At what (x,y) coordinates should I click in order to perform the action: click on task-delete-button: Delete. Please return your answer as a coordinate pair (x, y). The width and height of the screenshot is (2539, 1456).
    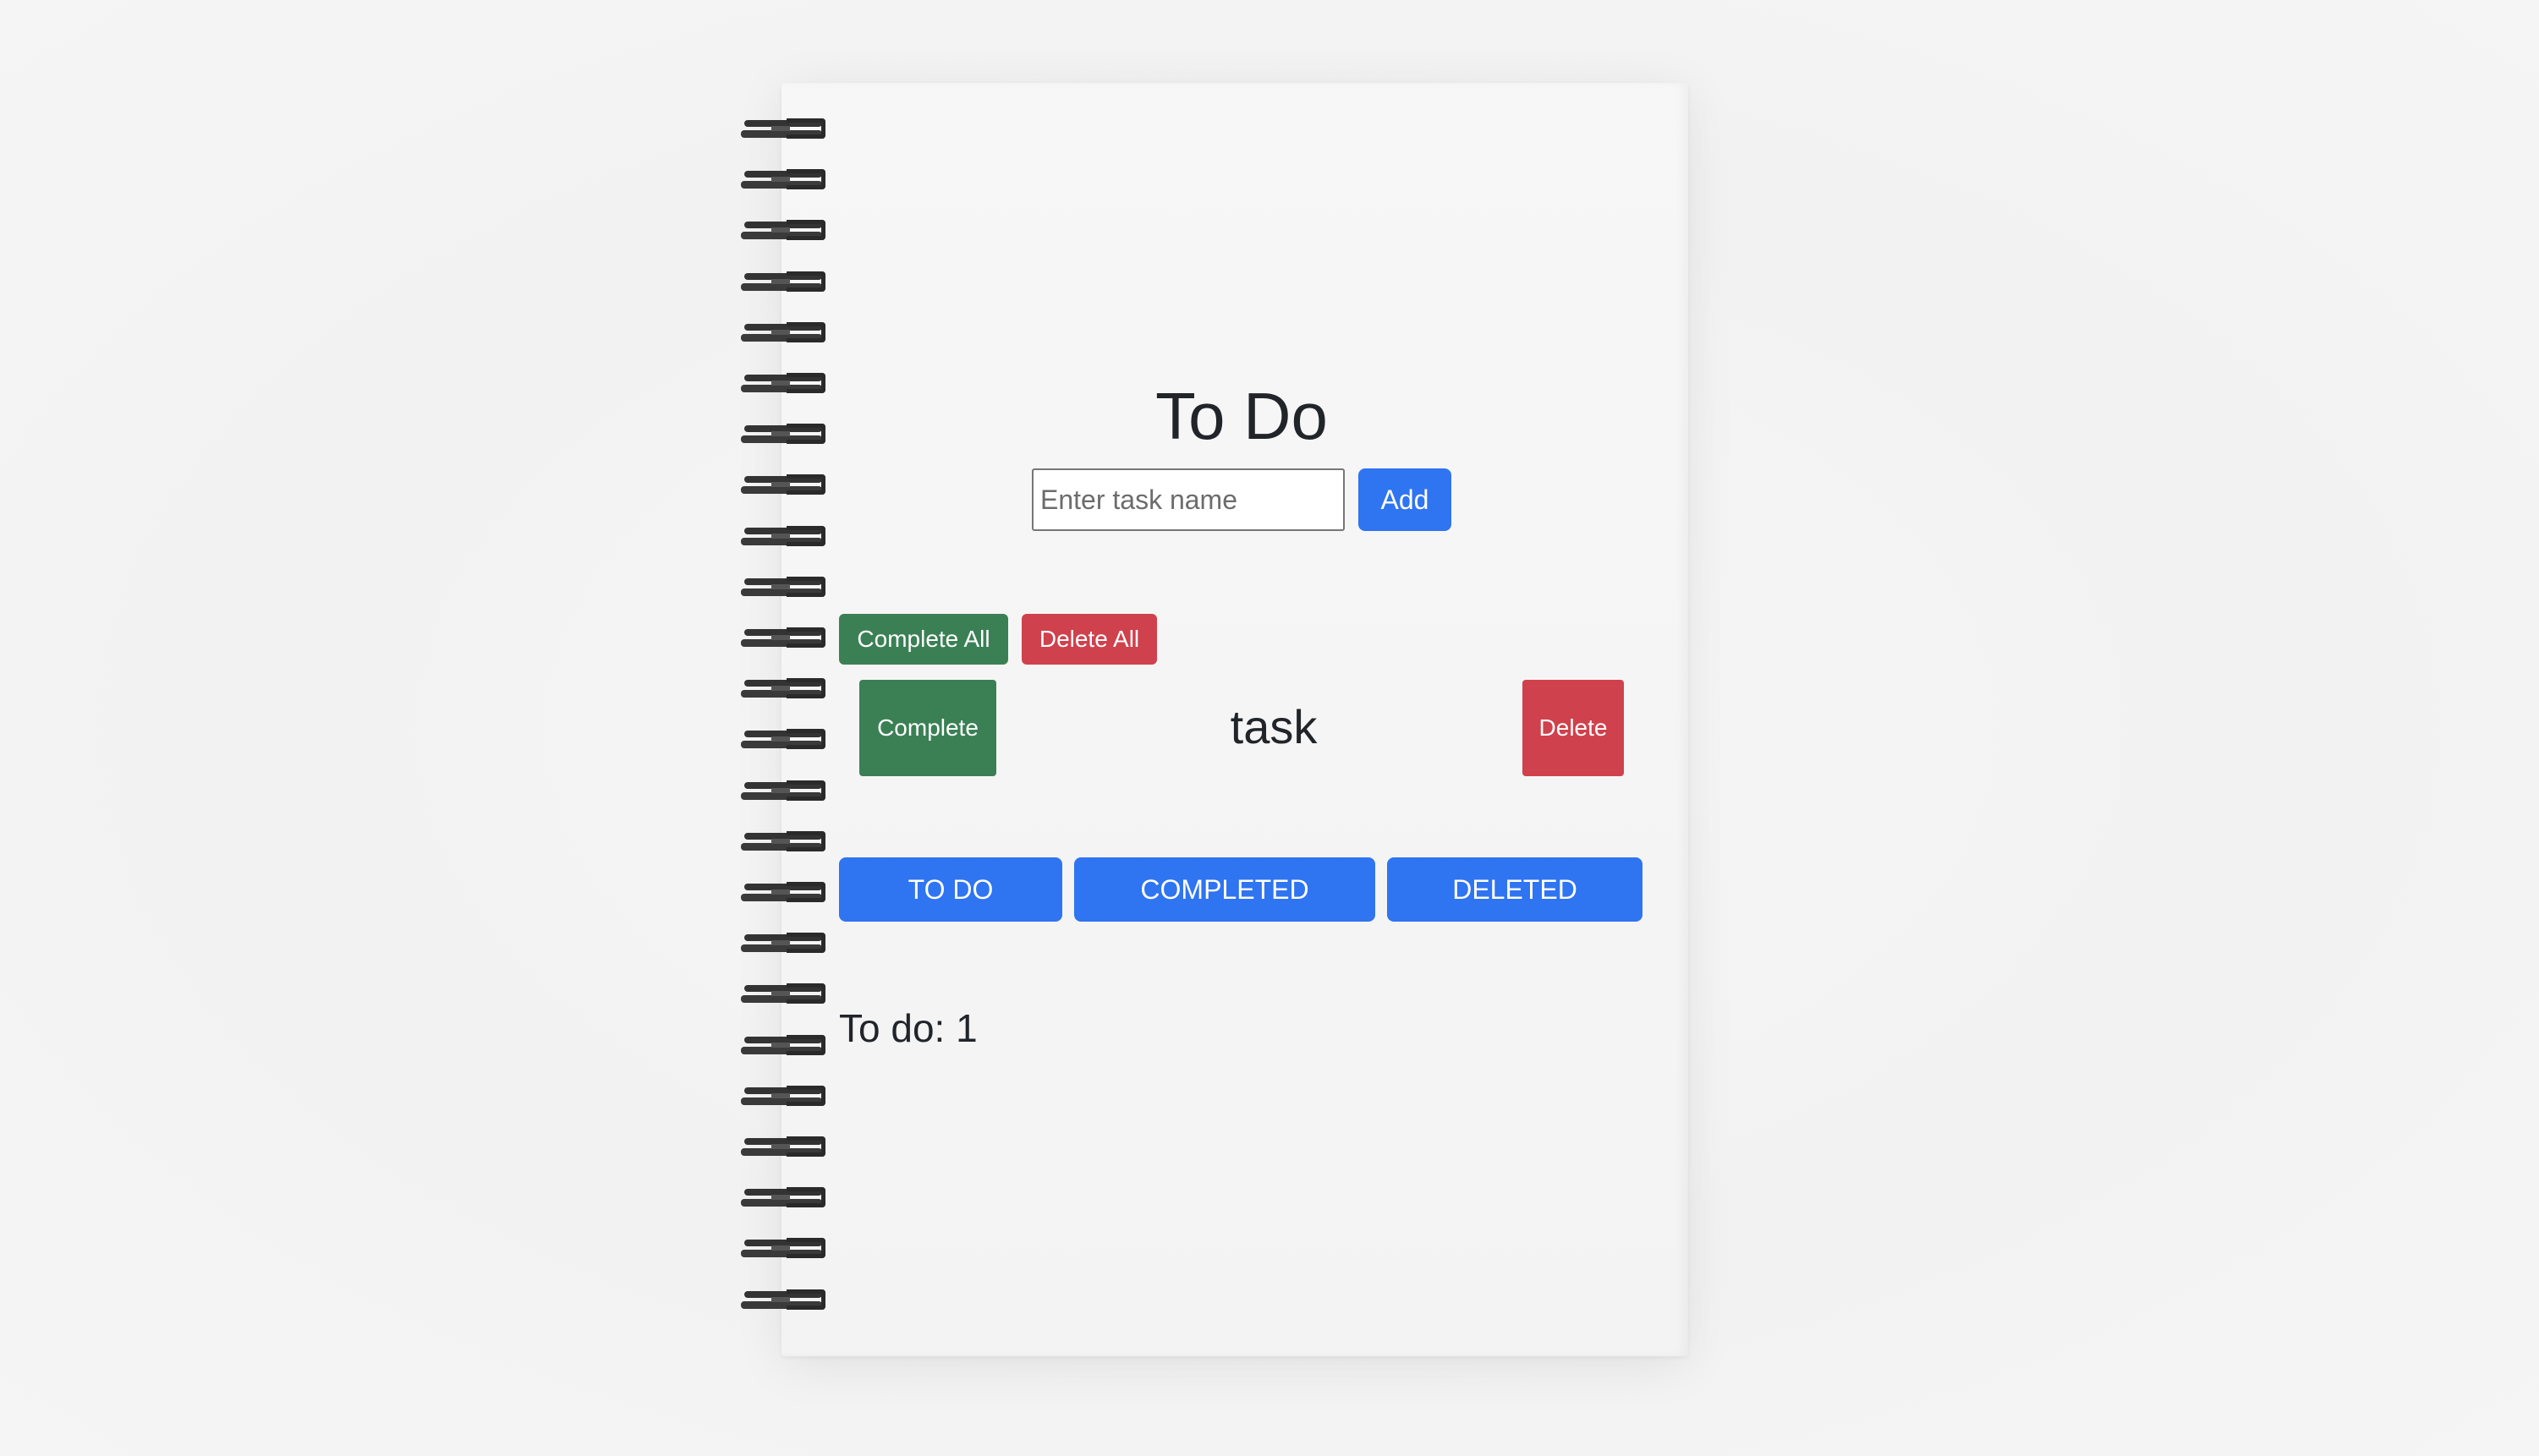
    Looking at the image, I should click on (1573, 728).